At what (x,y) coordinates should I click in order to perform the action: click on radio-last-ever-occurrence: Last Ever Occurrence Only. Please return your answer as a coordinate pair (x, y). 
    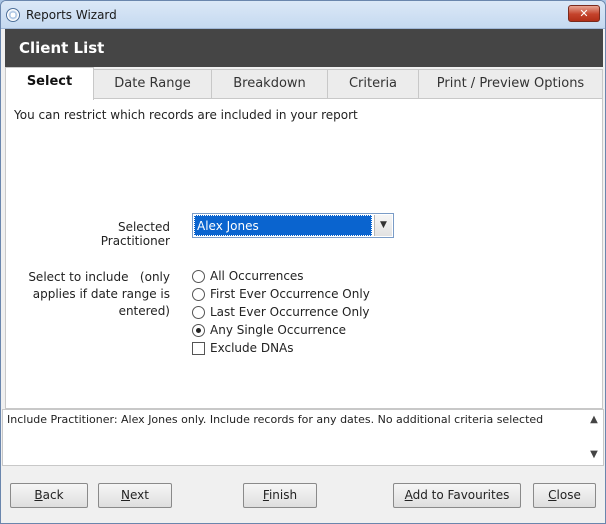
    Looking at the image, I should click on (281, 312).